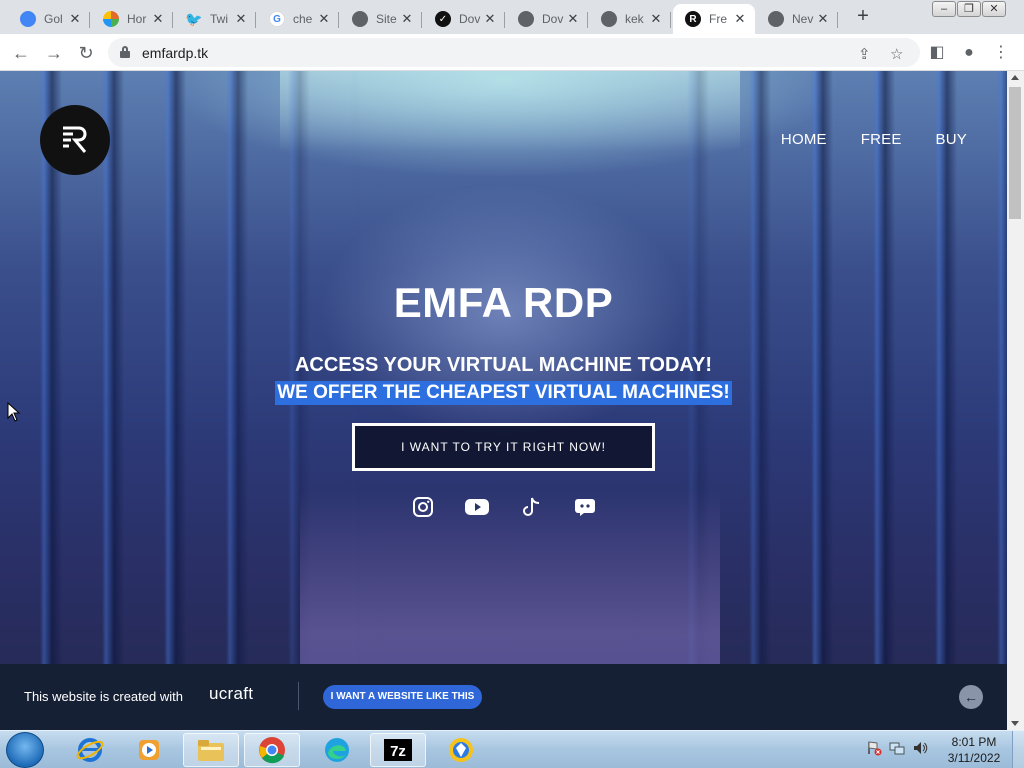 The width and height of the screenshot is (1024, 768). What do you see at coordinates (137, 19) in the screenshot?
I see `tab-title: Hor` at bounding box center [137, 19].